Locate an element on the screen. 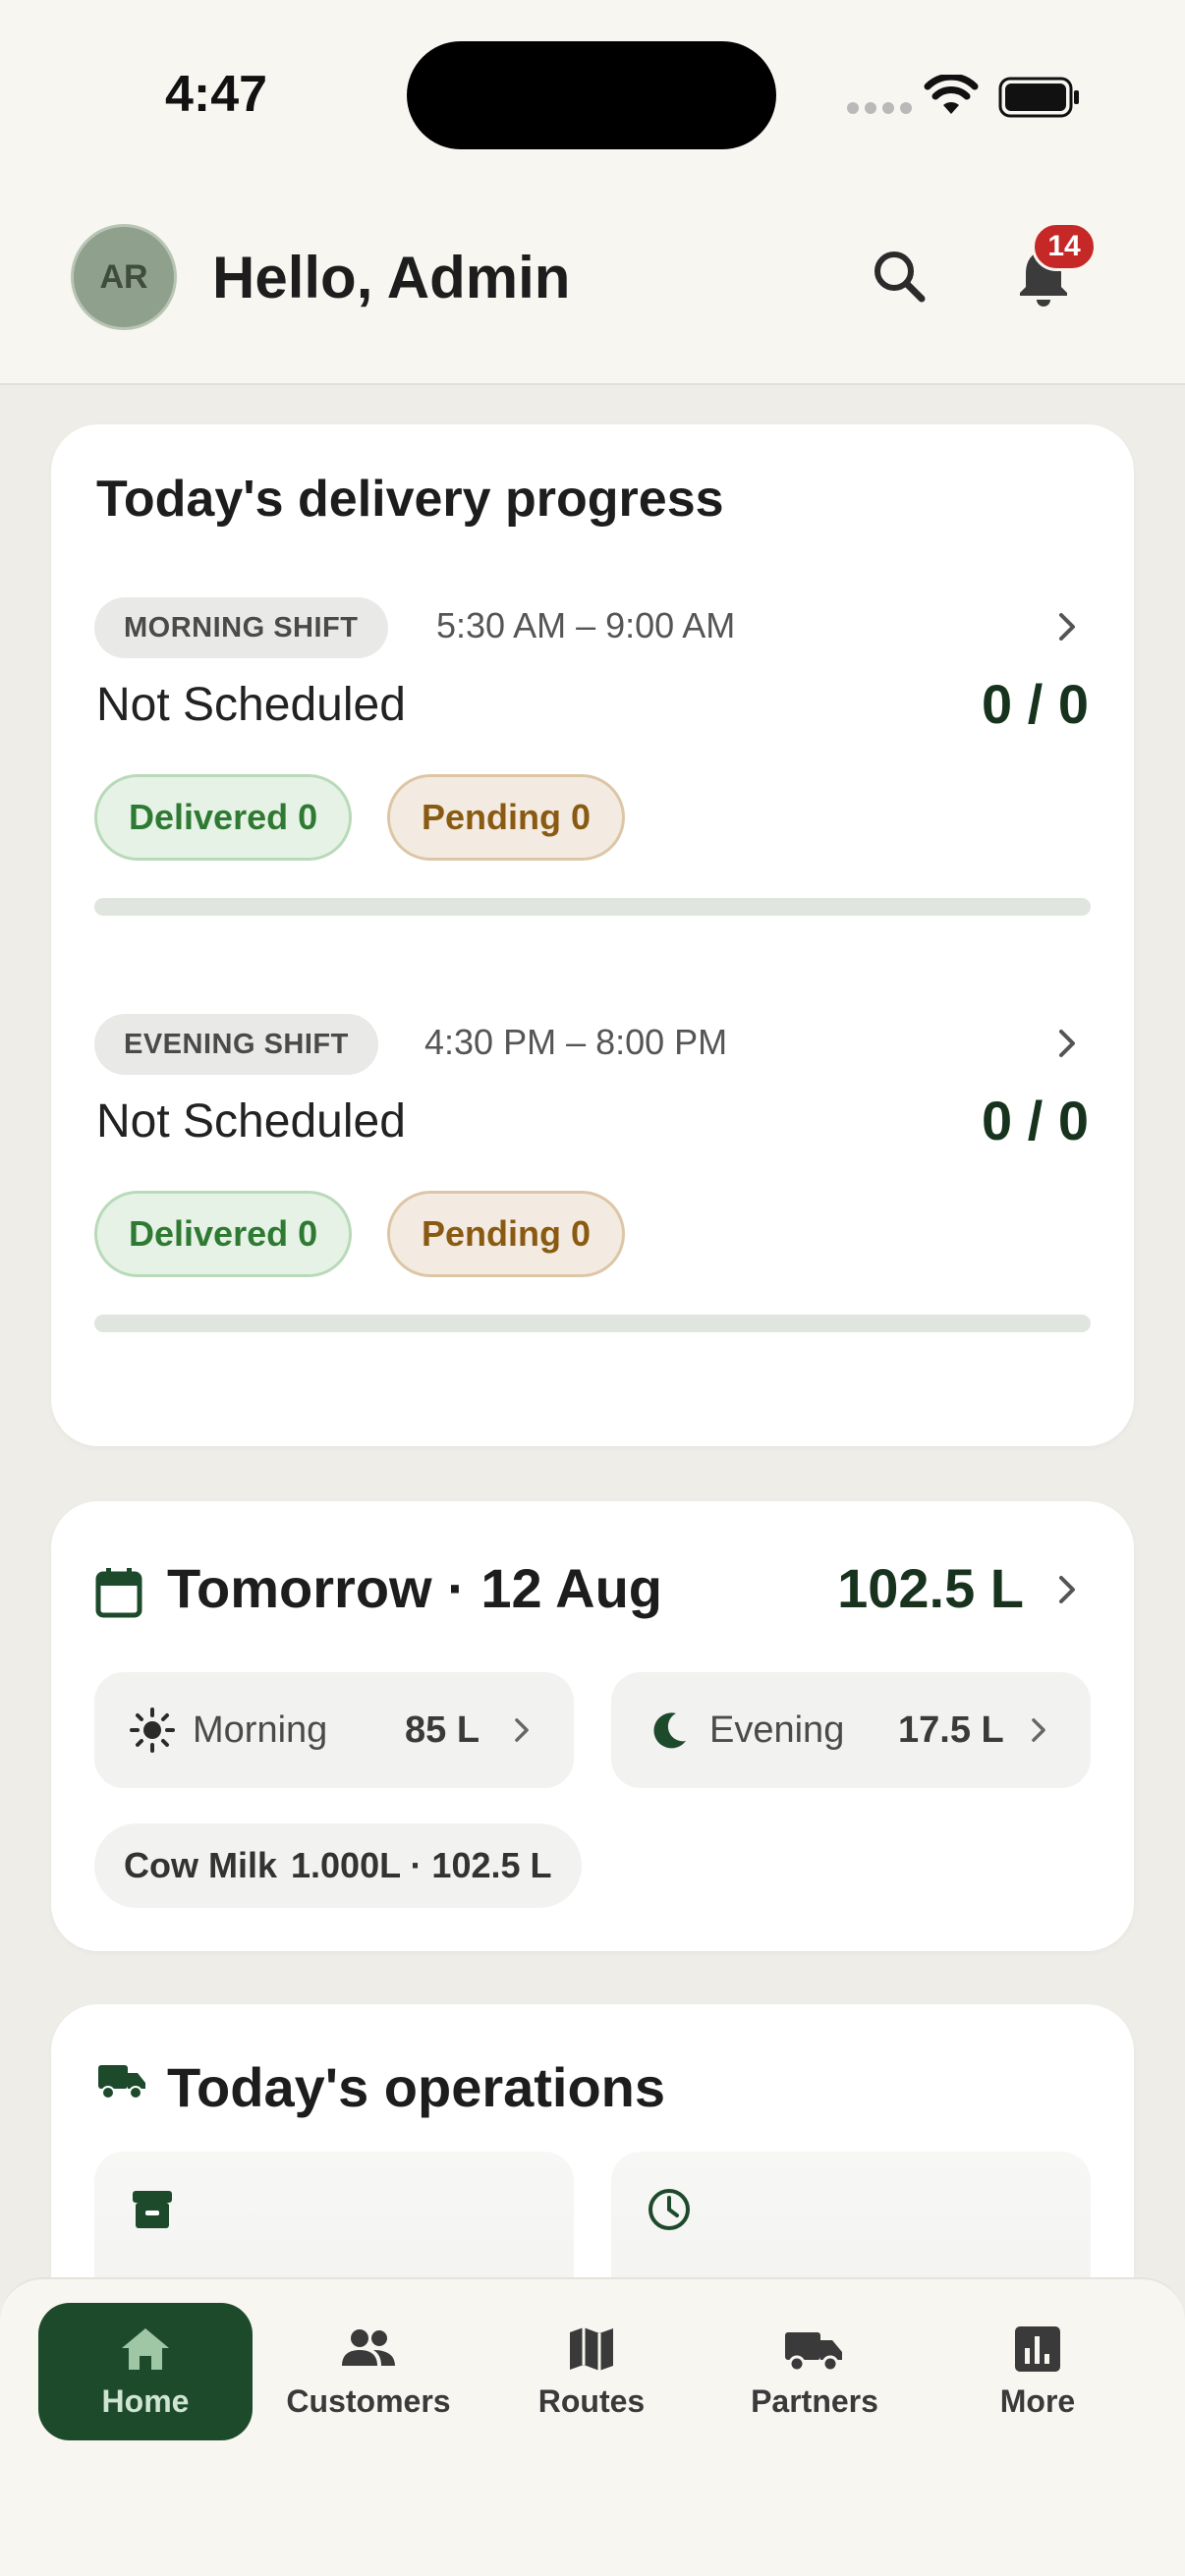 The image size is (1185, 2576). nav-label: Routes is located at coordinates (592, 2400).